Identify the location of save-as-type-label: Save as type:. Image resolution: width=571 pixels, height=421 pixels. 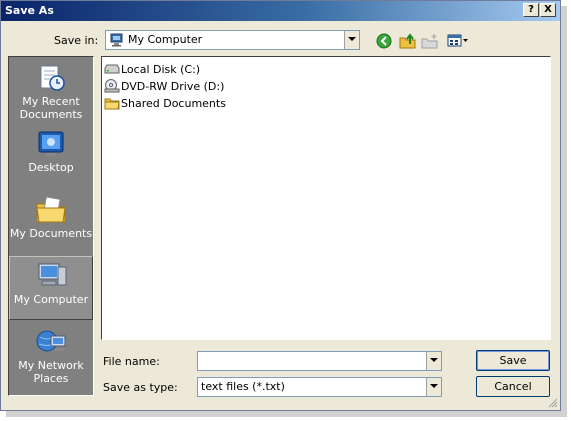
(140, 387).